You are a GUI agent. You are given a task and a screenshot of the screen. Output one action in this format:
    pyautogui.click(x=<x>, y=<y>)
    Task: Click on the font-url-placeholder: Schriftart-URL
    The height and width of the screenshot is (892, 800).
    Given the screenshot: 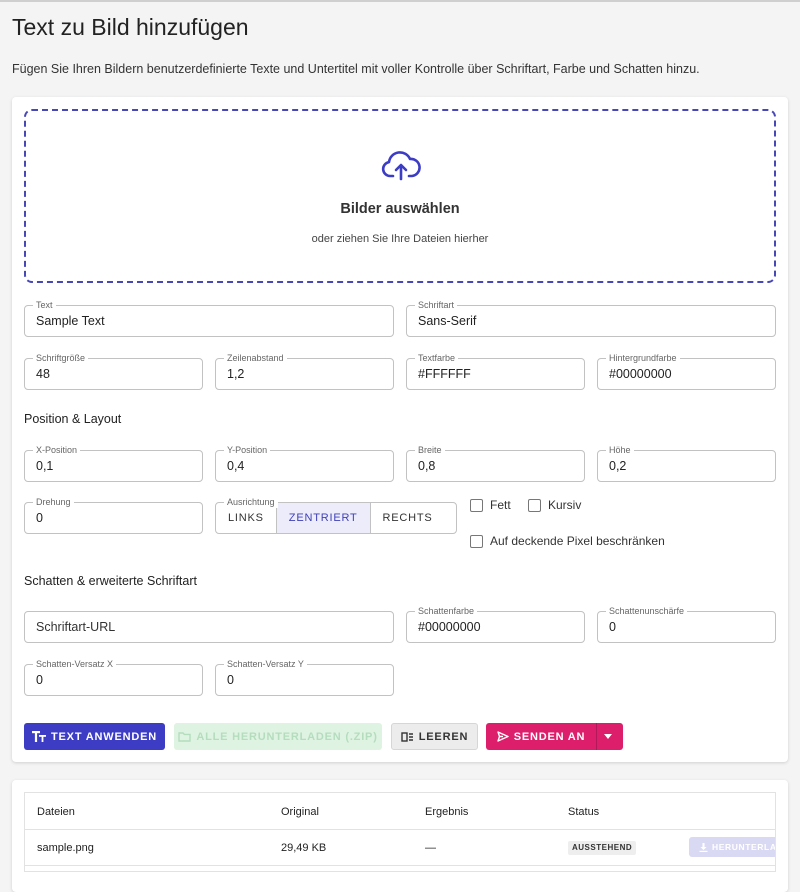 What is the action you would take?
    pyautogui.click(x=76, y=627)
    